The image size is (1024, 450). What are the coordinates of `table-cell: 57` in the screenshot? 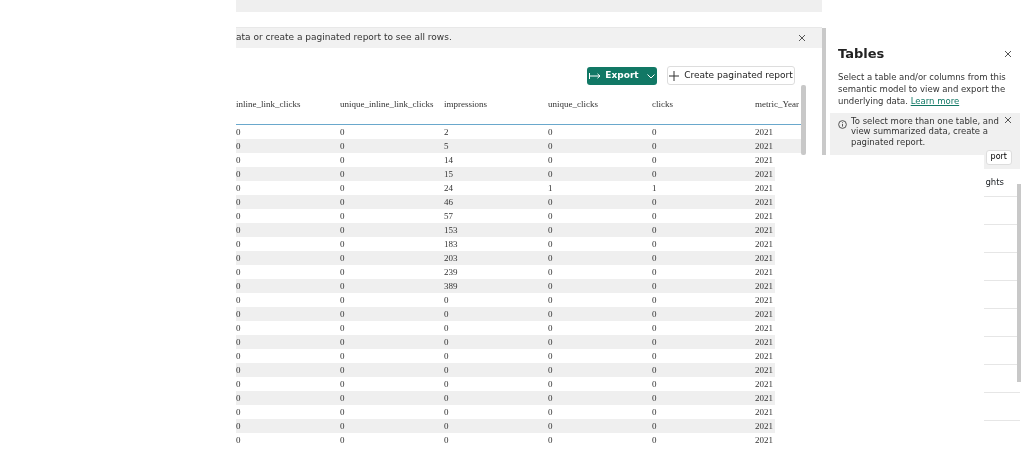 It's located at (448, 216).